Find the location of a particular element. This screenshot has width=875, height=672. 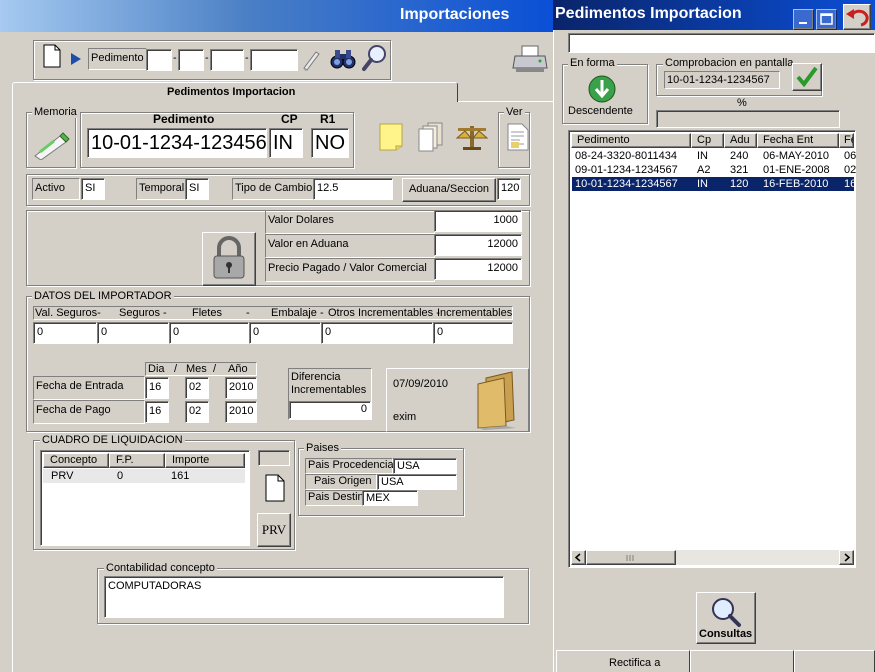

fecha-pago-dia: 16 is located at coordinates (157, 412).